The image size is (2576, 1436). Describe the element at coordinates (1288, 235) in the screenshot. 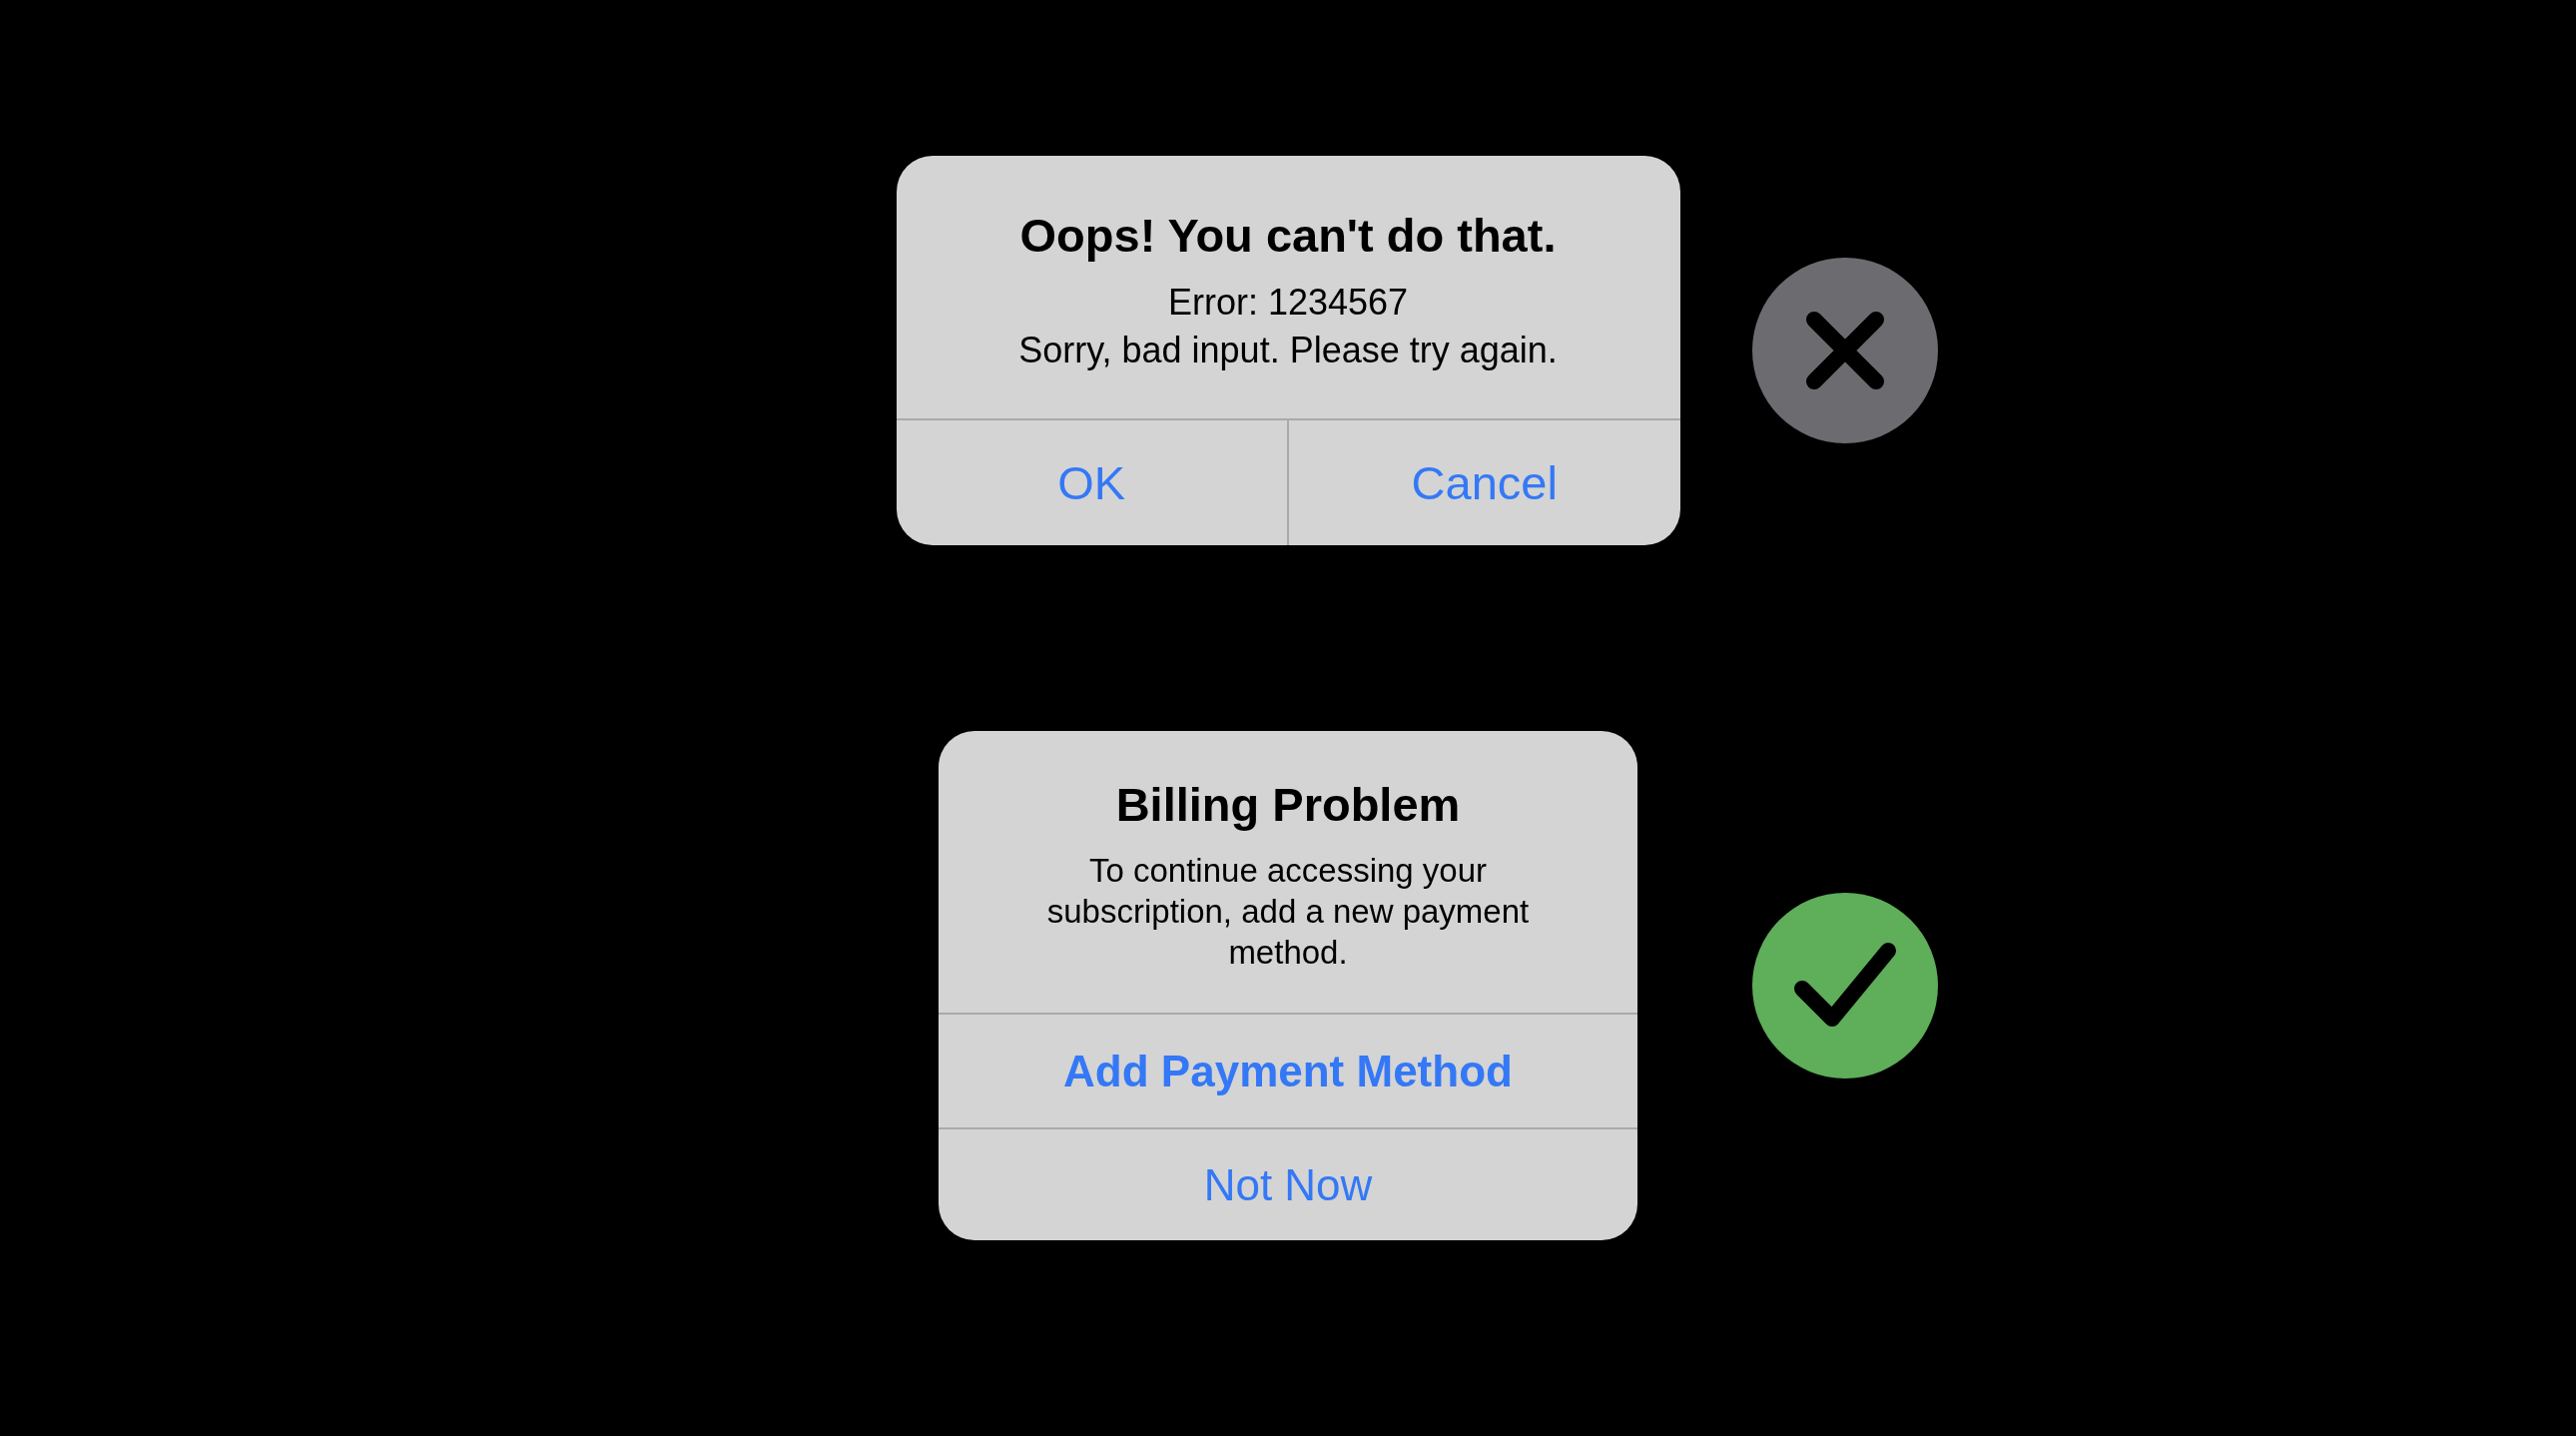

I see `alert-title: Oops! You can't do that.` at that location.